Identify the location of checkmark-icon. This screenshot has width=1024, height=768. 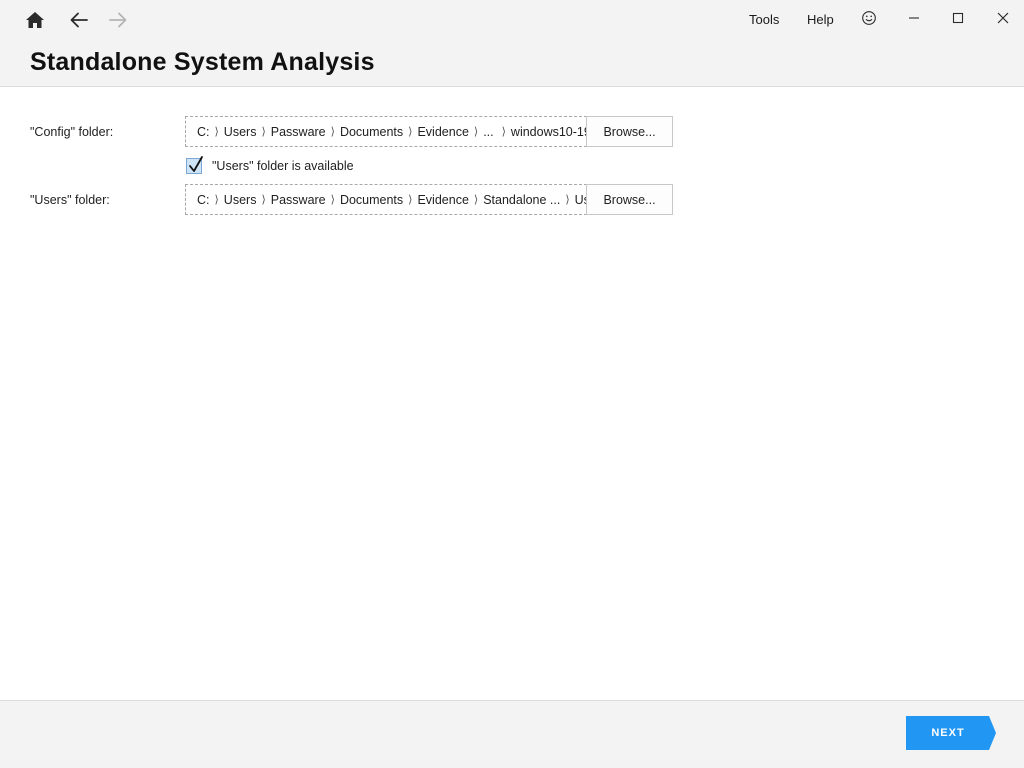
(196, 164).